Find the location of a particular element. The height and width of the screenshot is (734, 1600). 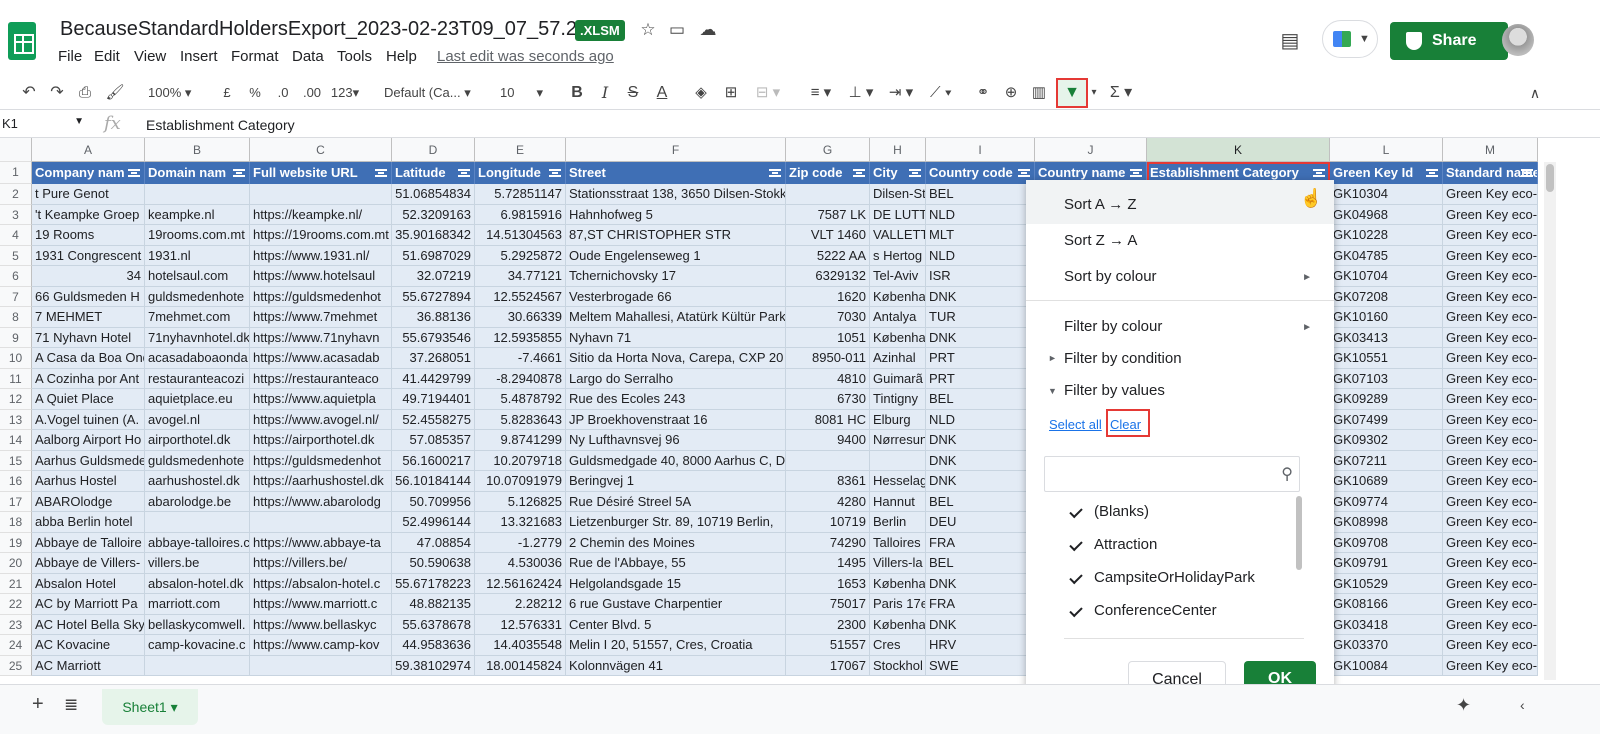

table-cell: t Pure Genot is located at coordinates (88, 194).